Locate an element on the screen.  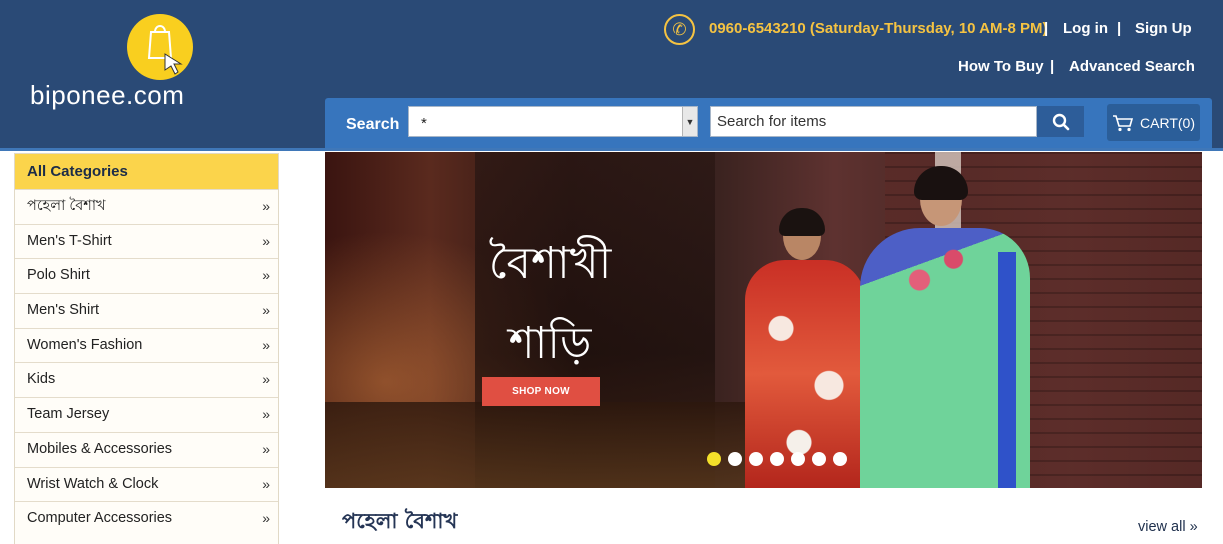
sidebar-item-label: Wrist Watch & Clock is located at coordinates (93, 483).